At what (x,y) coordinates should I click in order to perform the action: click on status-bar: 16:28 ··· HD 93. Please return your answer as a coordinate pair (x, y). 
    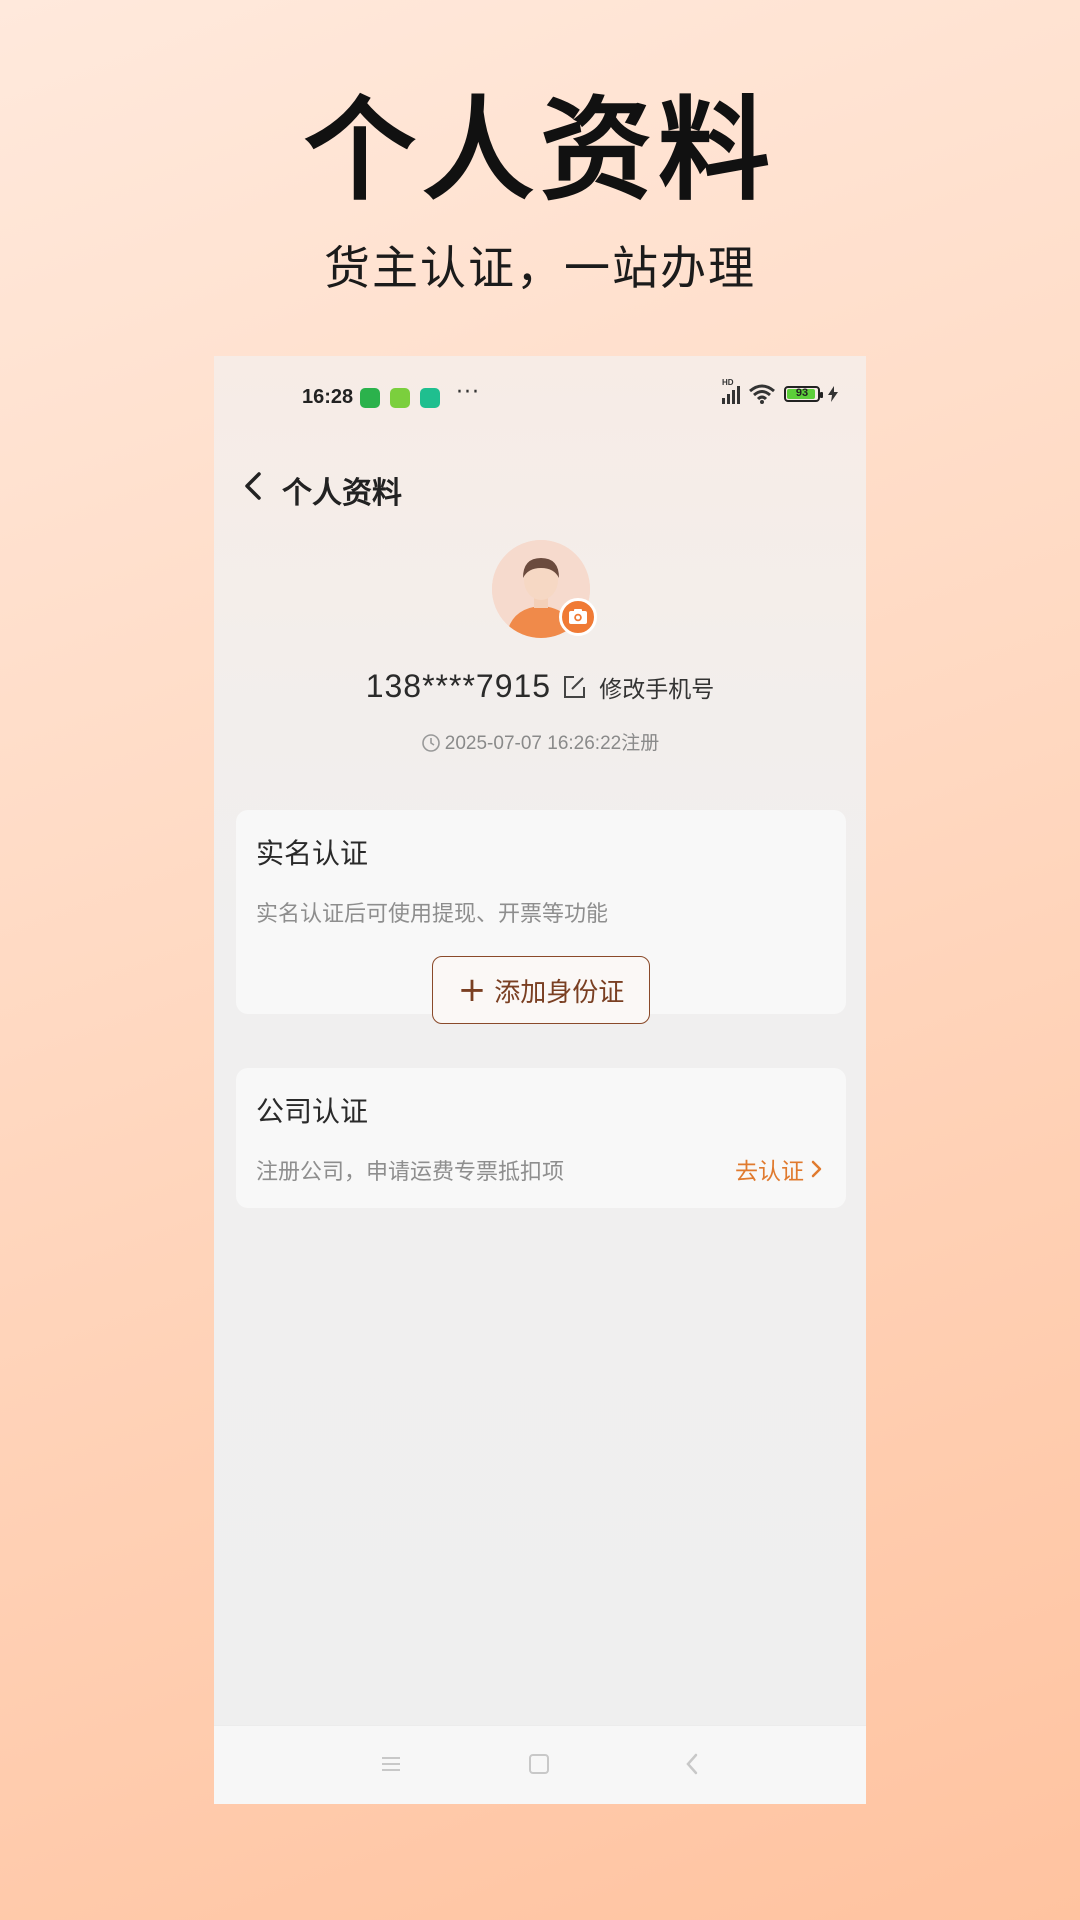
    Looking at the image, I should click on (540, 400).